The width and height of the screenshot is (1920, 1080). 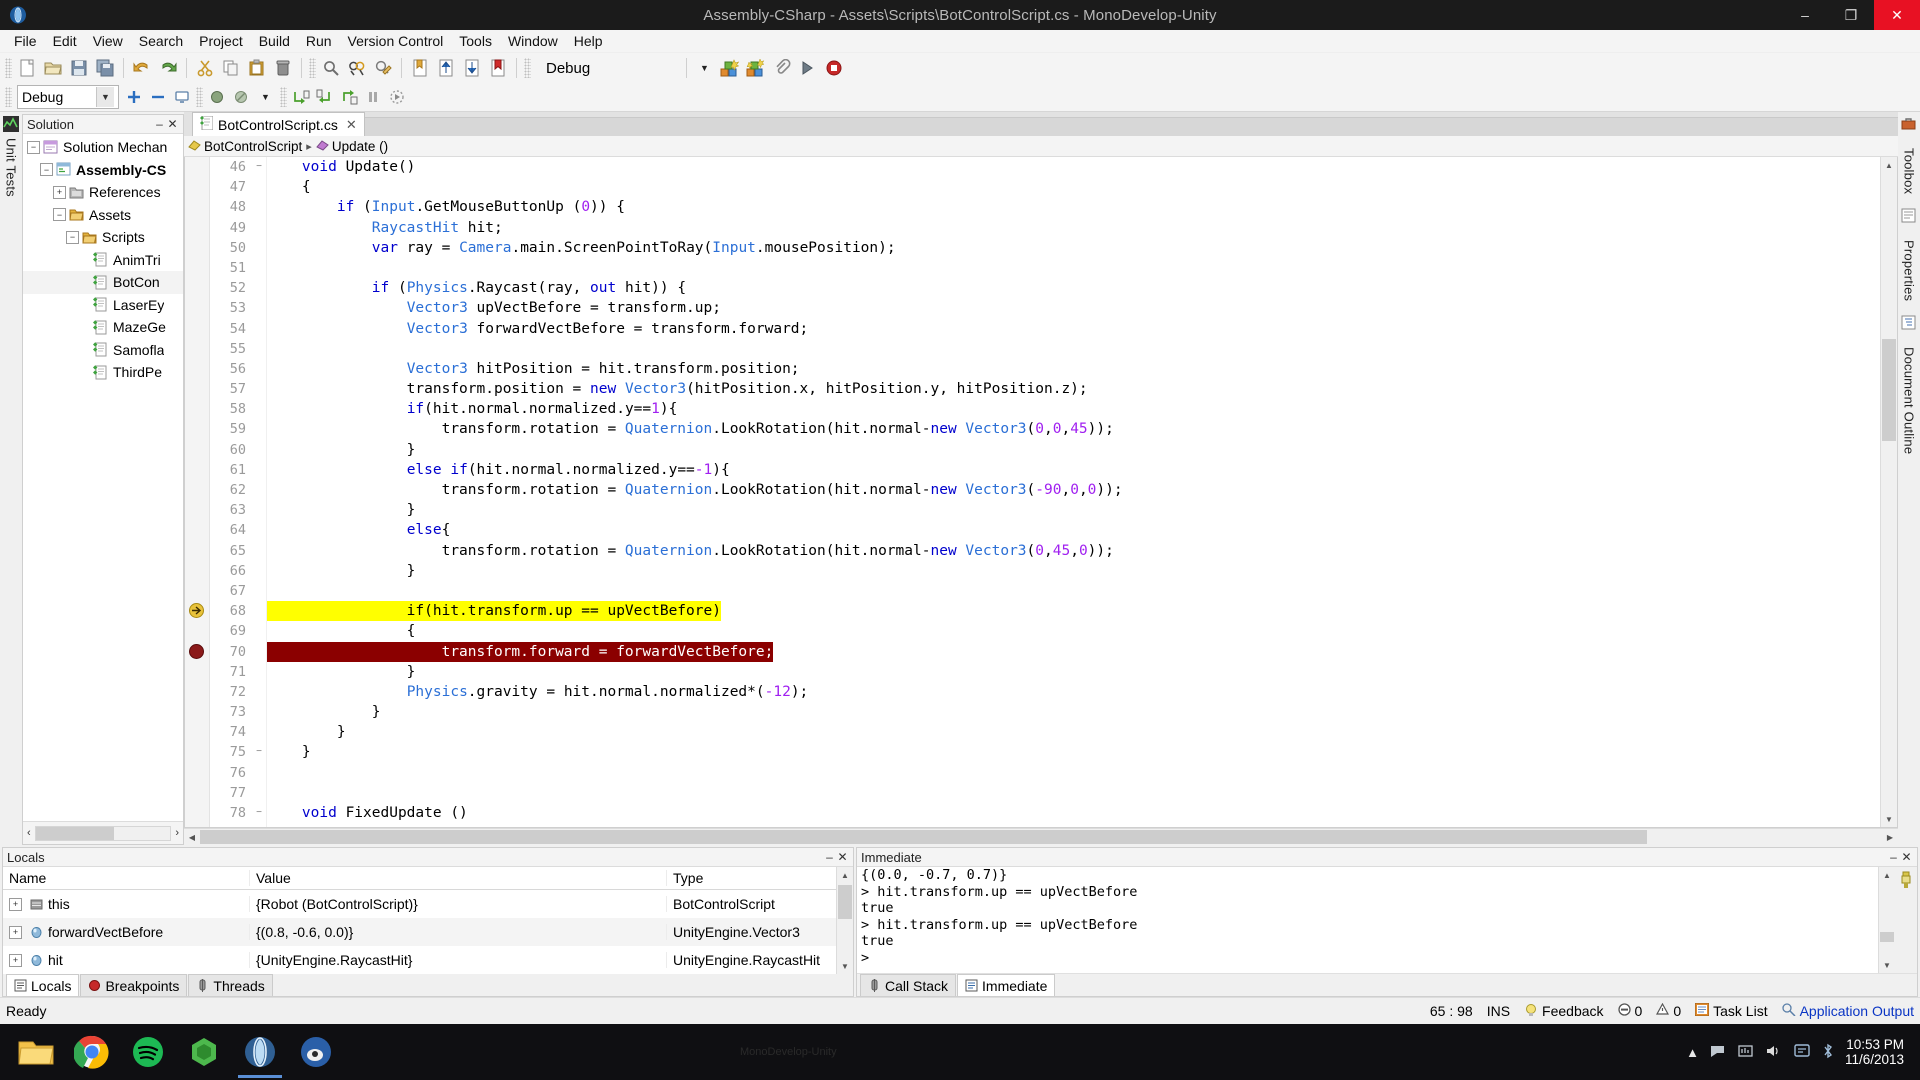 I want to click on save-icon, so click(x=79, y=68).